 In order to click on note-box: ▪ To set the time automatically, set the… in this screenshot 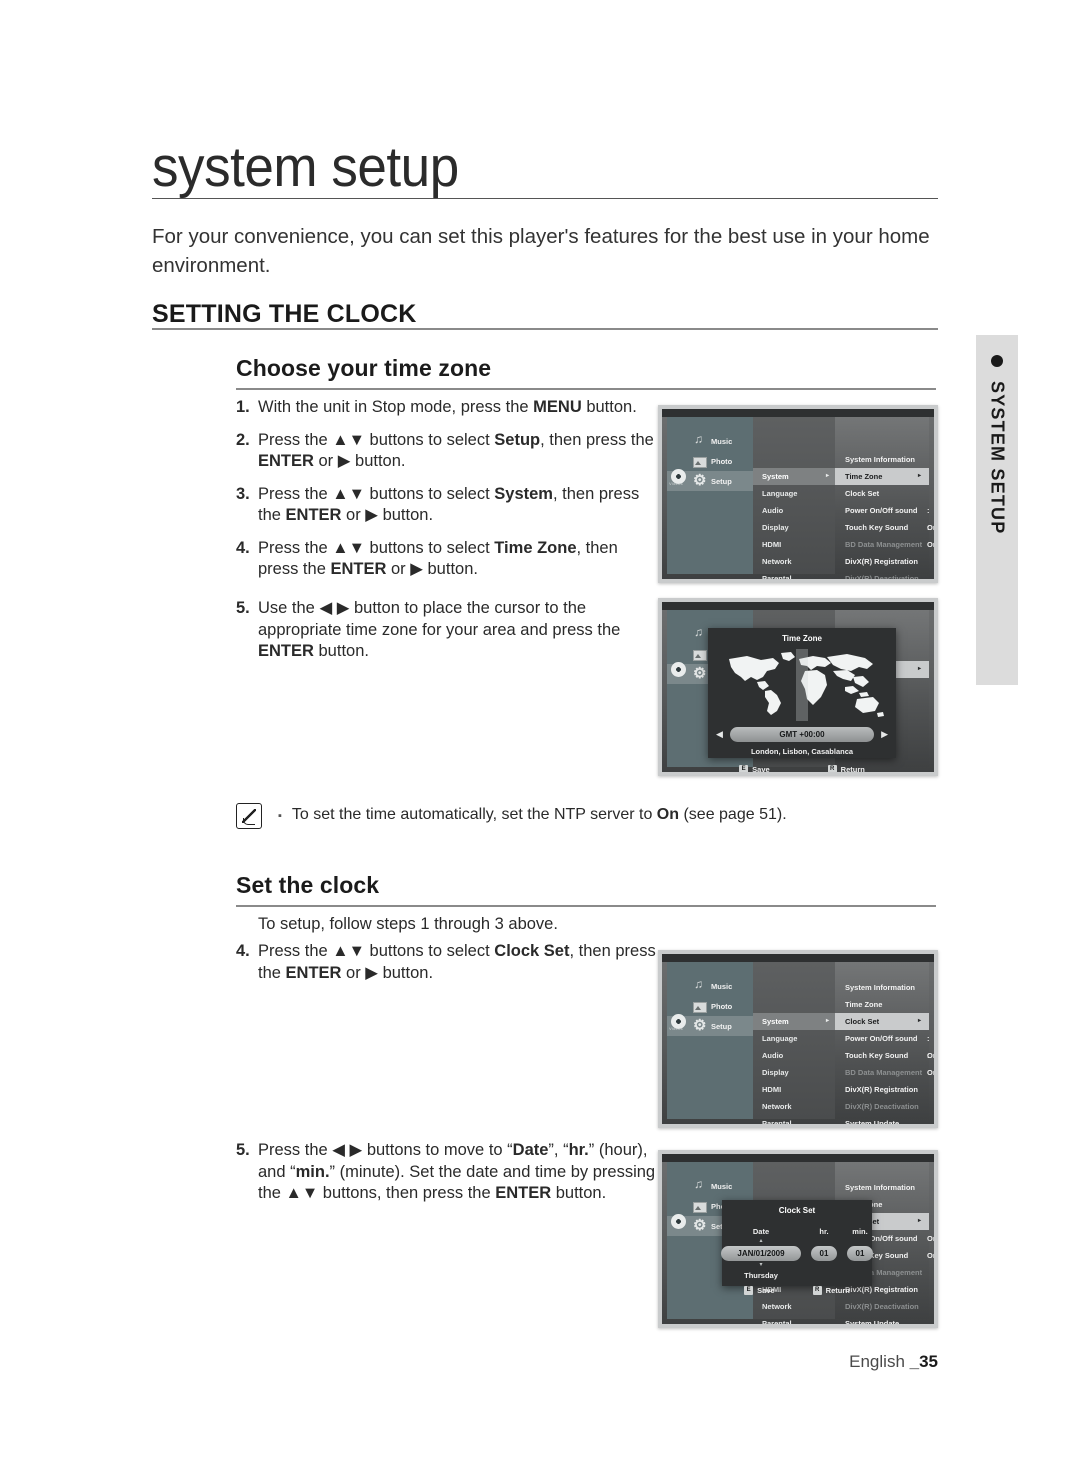, I will do `click(511, 816)`.